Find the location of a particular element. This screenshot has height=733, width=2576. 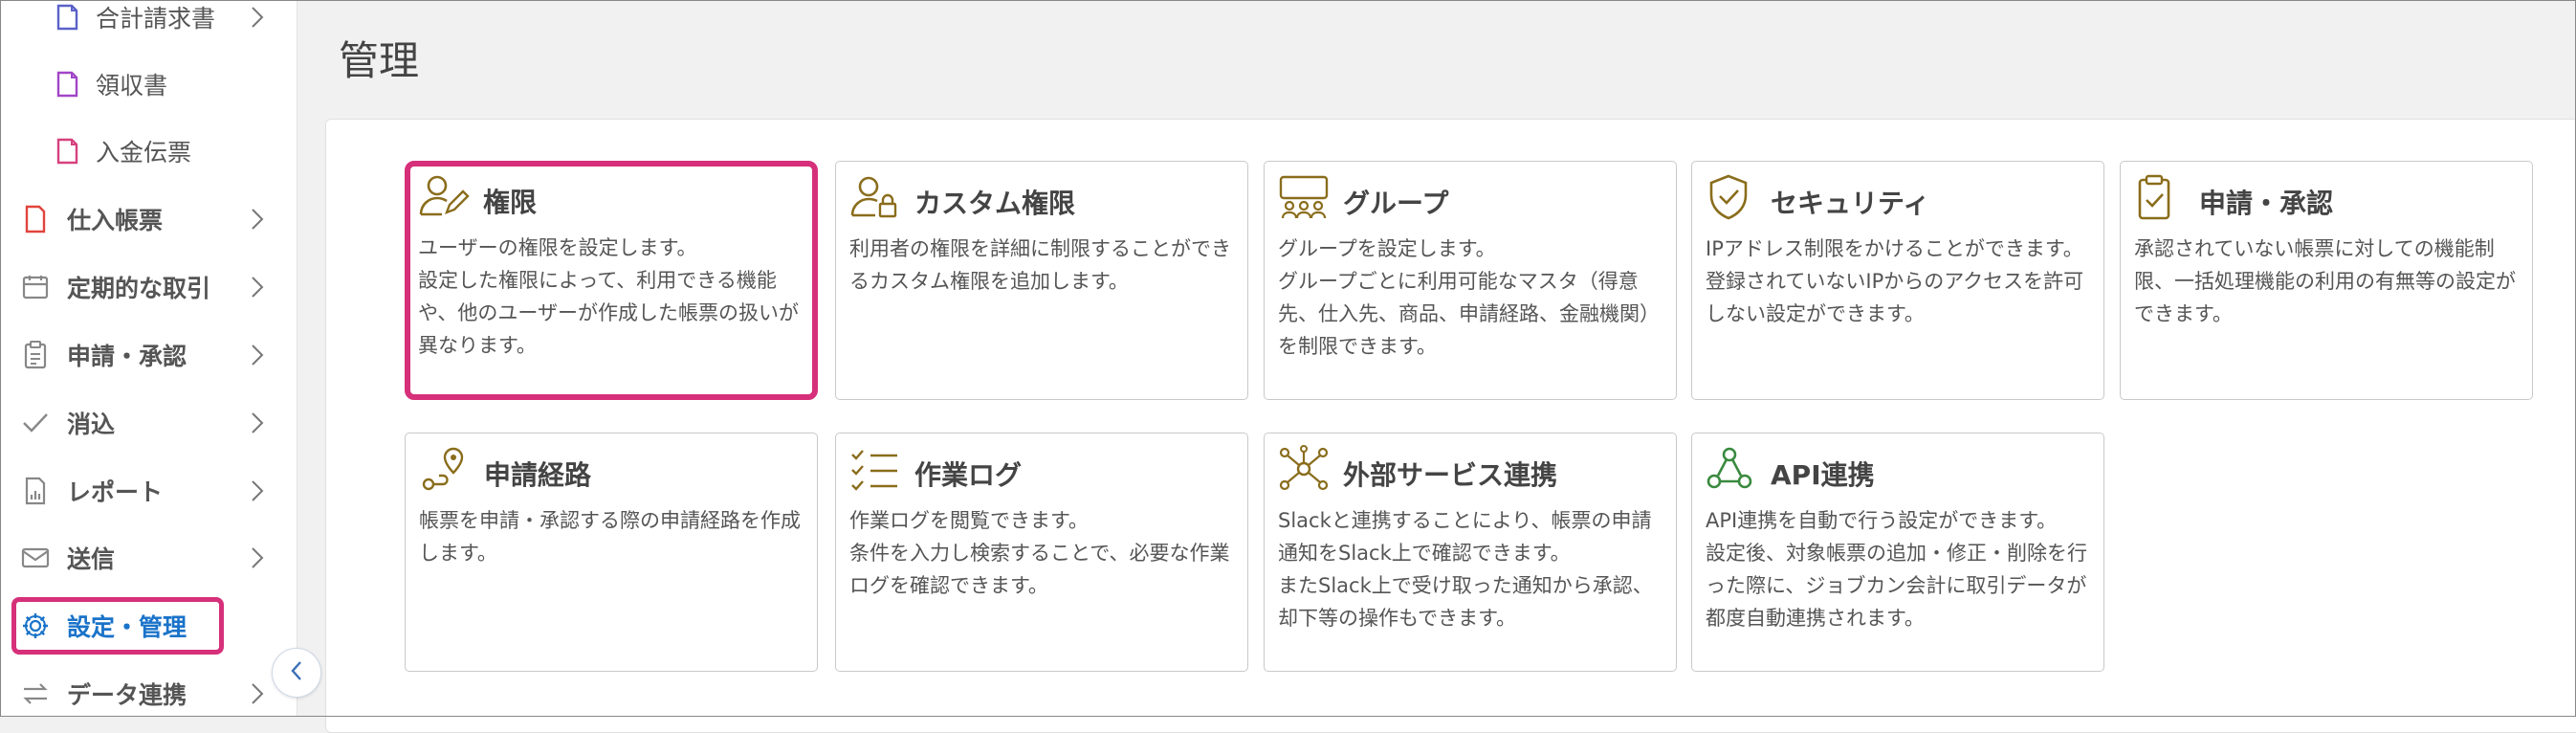

api-icon is located at coordinates (1731, 469).